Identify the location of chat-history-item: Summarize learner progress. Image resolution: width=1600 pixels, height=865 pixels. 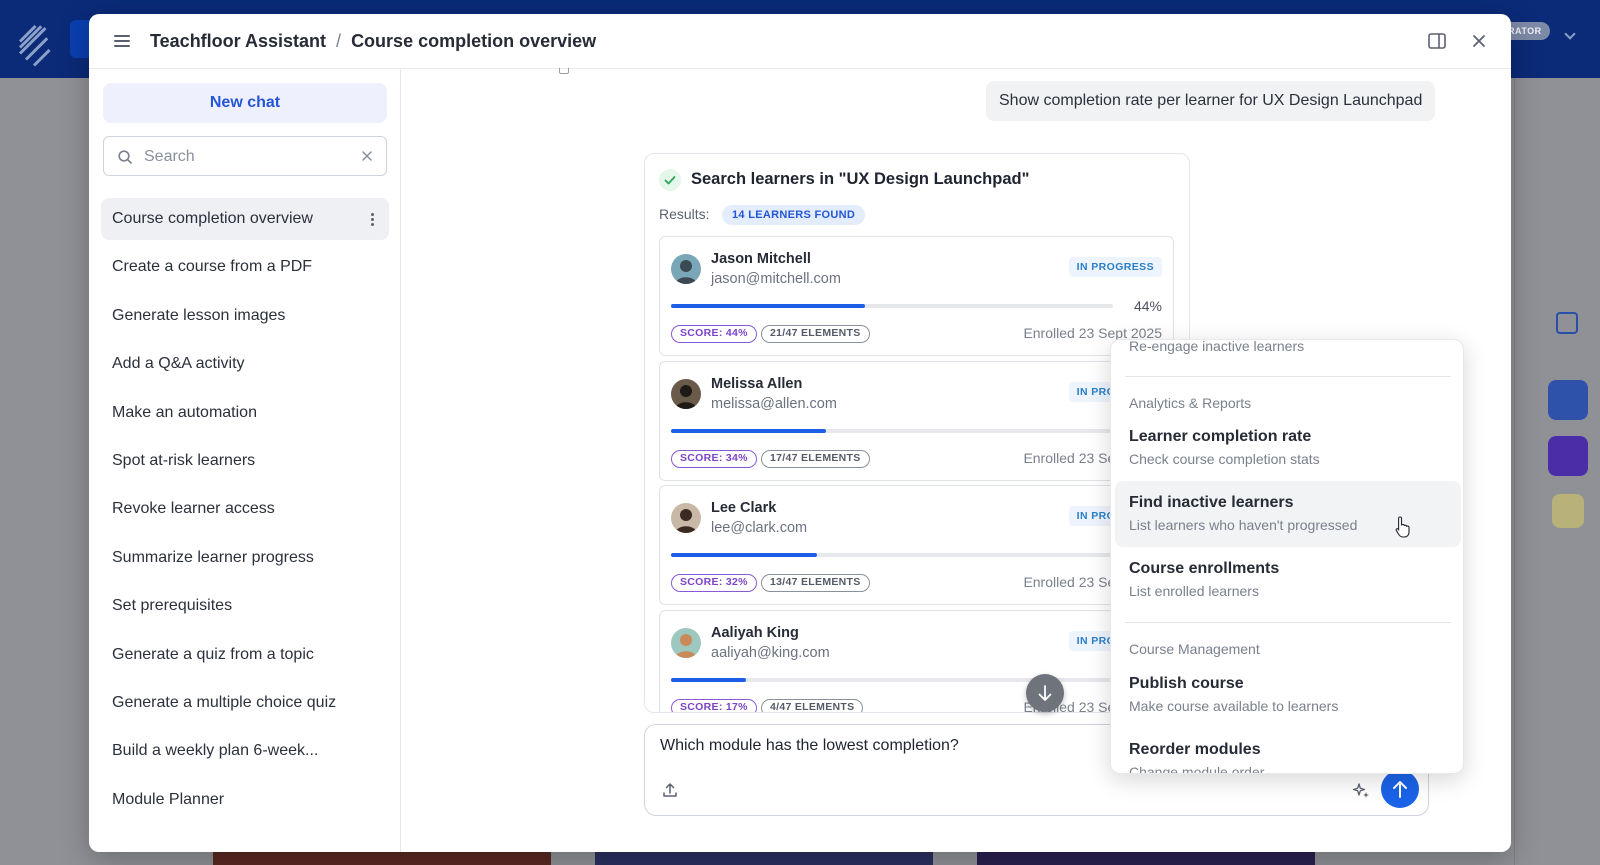
(245, 558).